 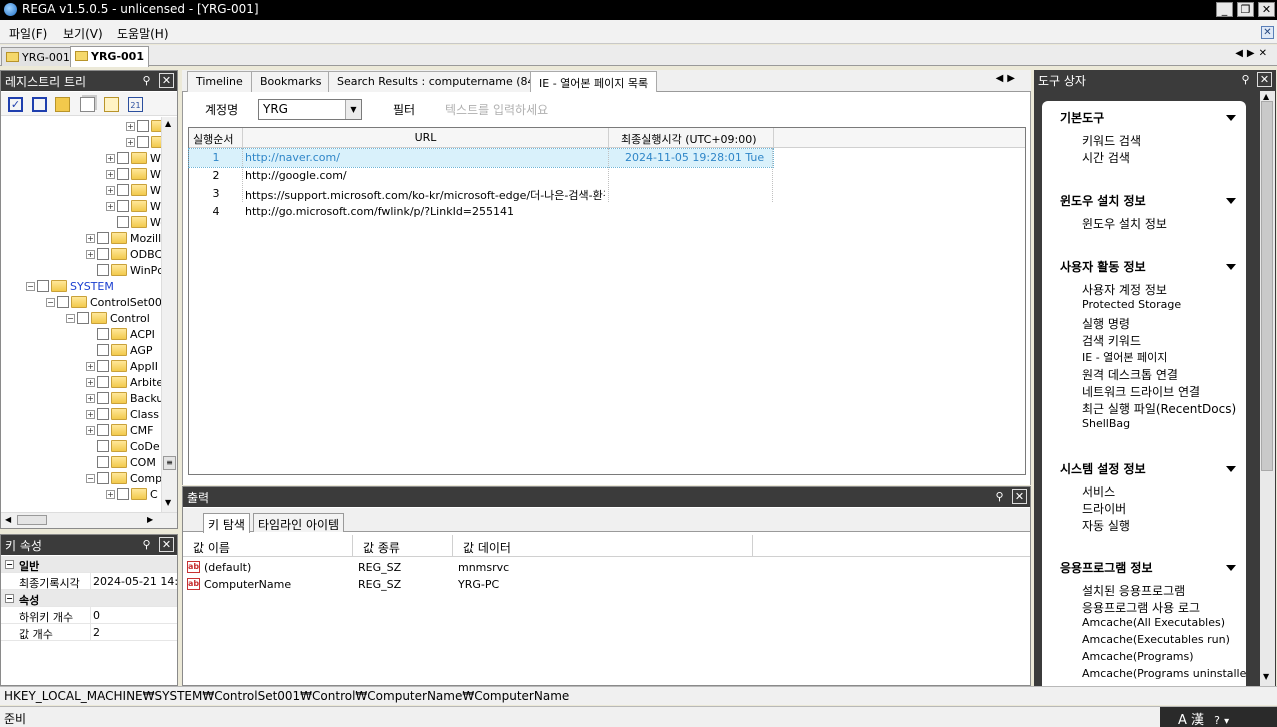 I want to click on scroll-up-icon: ▲, so click(x=168, y=123).